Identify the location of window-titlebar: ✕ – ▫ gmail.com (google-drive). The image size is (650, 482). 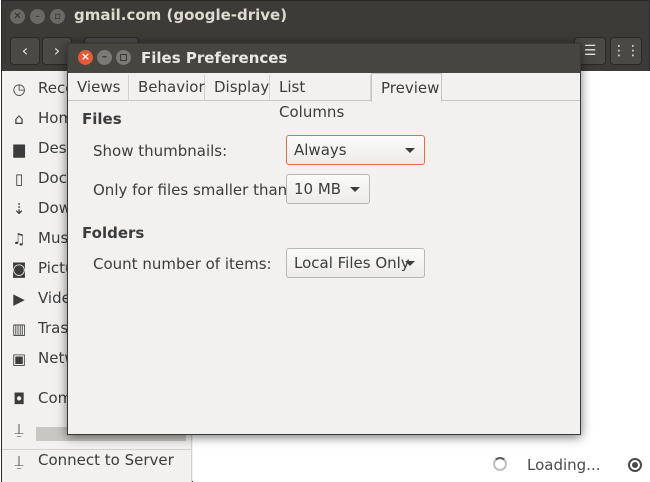
(325, 16).